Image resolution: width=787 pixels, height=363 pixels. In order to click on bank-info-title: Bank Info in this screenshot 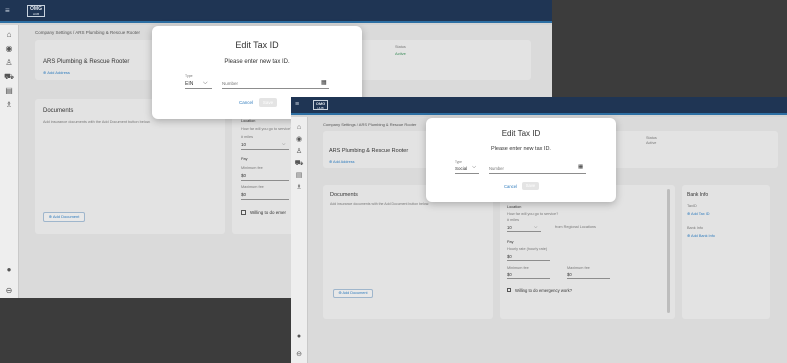, I will do `click(698, 195)`.